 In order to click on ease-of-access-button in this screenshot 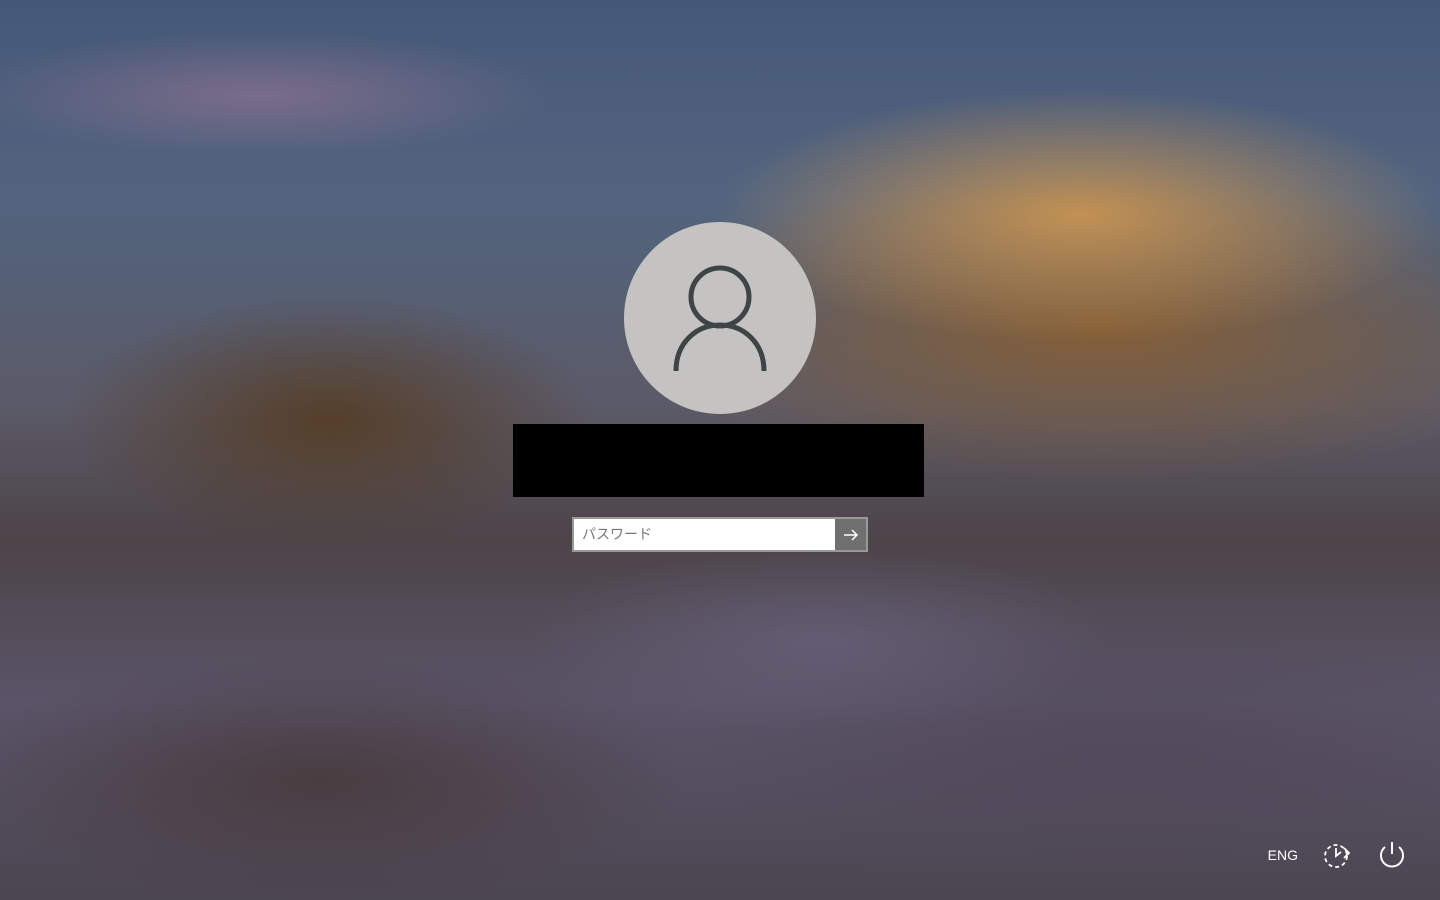, I will do `click(1336, 855)`.